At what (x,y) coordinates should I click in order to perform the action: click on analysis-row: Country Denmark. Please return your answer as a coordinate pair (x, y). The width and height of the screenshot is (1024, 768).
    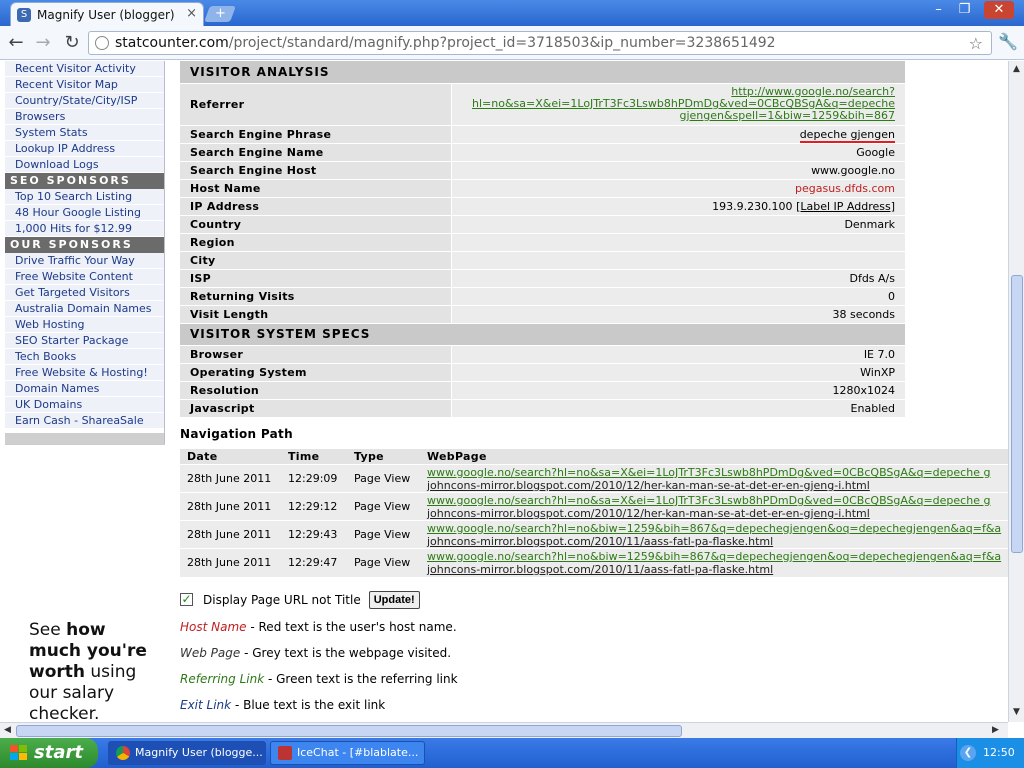
    Looking at the image, I should click on (542, 224).